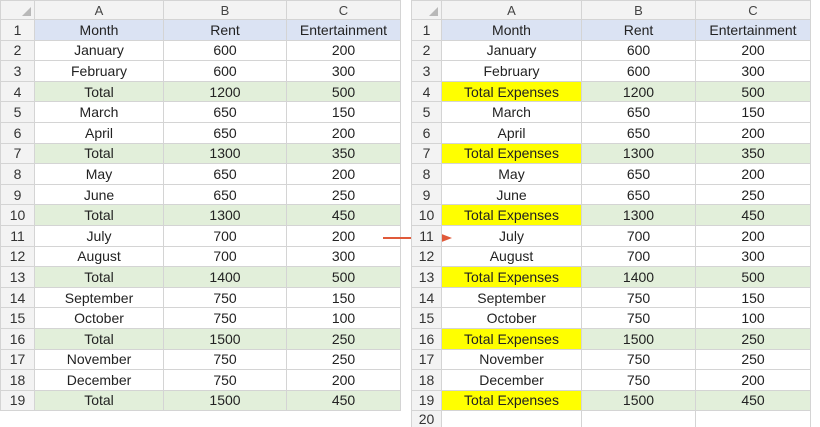 Image resolution: width=820 pixels, height=427 pixels. What do you see at coordinates (426, 400) in the screenshot?
I see `row-number: 19` at bounding box center [426, 400].